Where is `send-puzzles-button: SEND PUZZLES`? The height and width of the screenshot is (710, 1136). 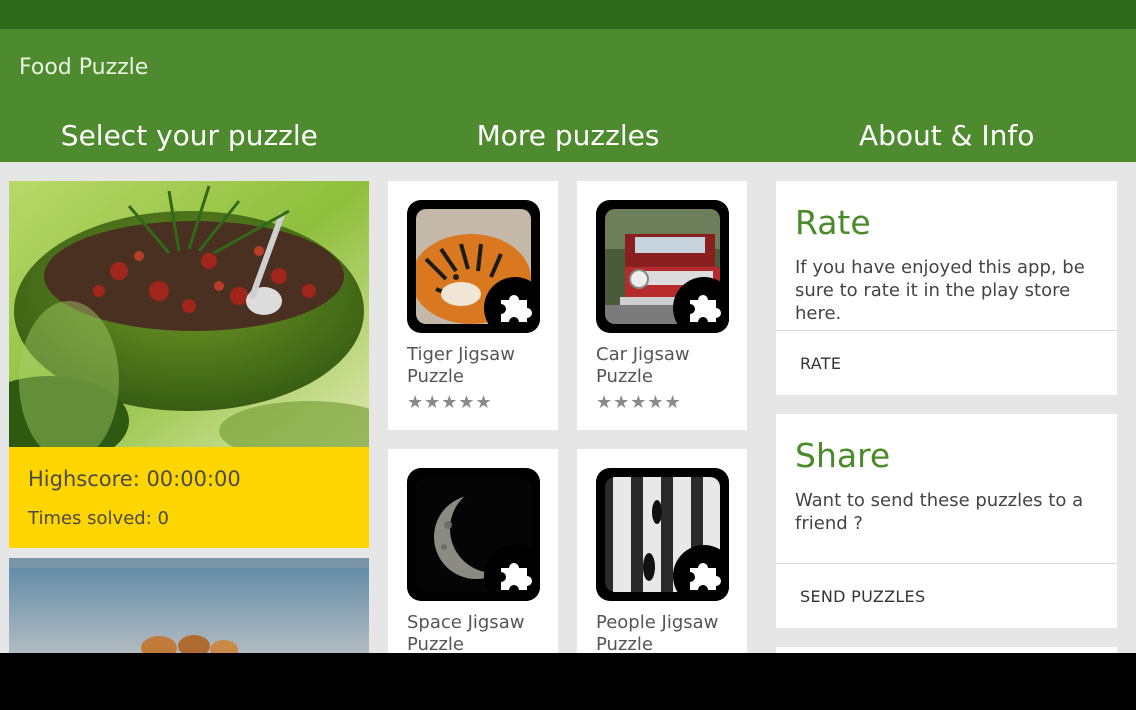
send-puzzles-button: SEND PUZZLES is located at coordinates (862, 596).